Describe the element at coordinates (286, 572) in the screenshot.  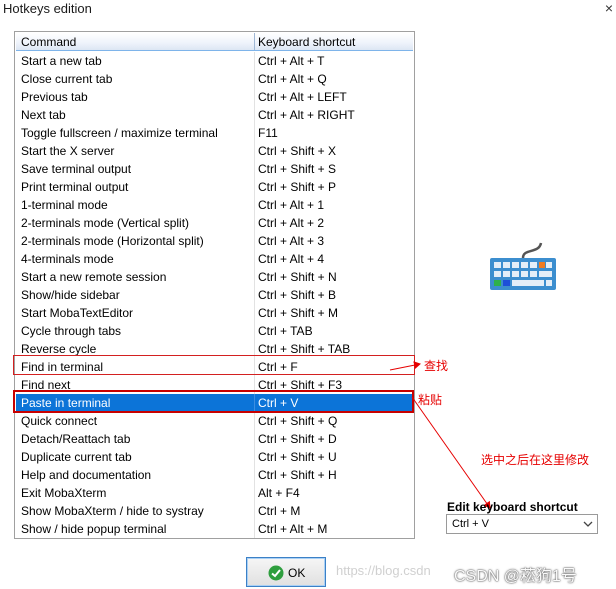
I see `ok-button: OK` at that location.